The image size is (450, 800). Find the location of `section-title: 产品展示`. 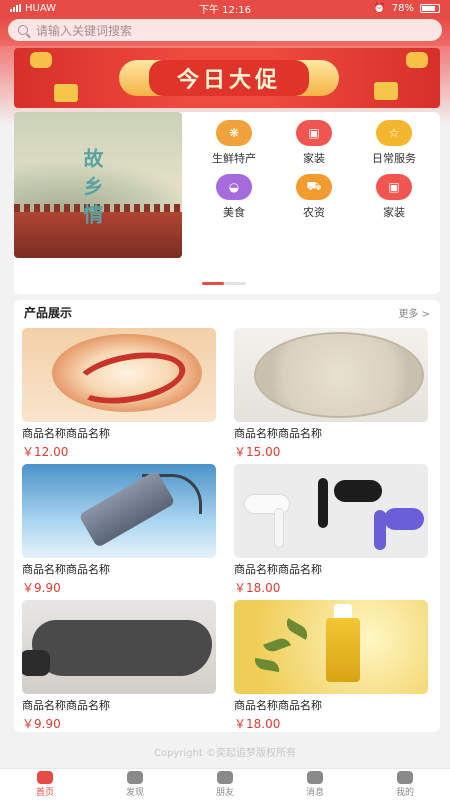

section-title: 产品展示 is located at coordinates (48, 312).